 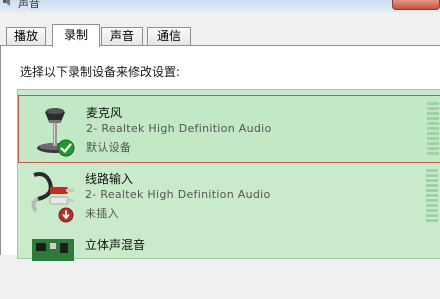 What do you see at coordinates (53, 250) in the screenshot?
I see `sound-card-icon` at bounding box center [53, 250].